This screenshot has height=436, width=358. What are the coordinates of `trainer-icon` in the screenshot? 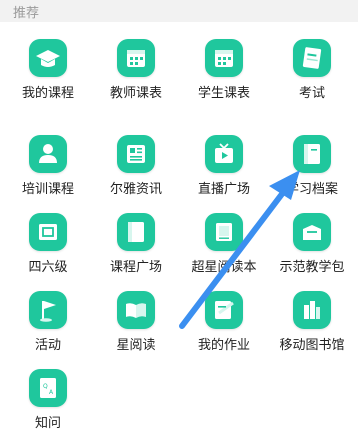 It's located at (48, 154).